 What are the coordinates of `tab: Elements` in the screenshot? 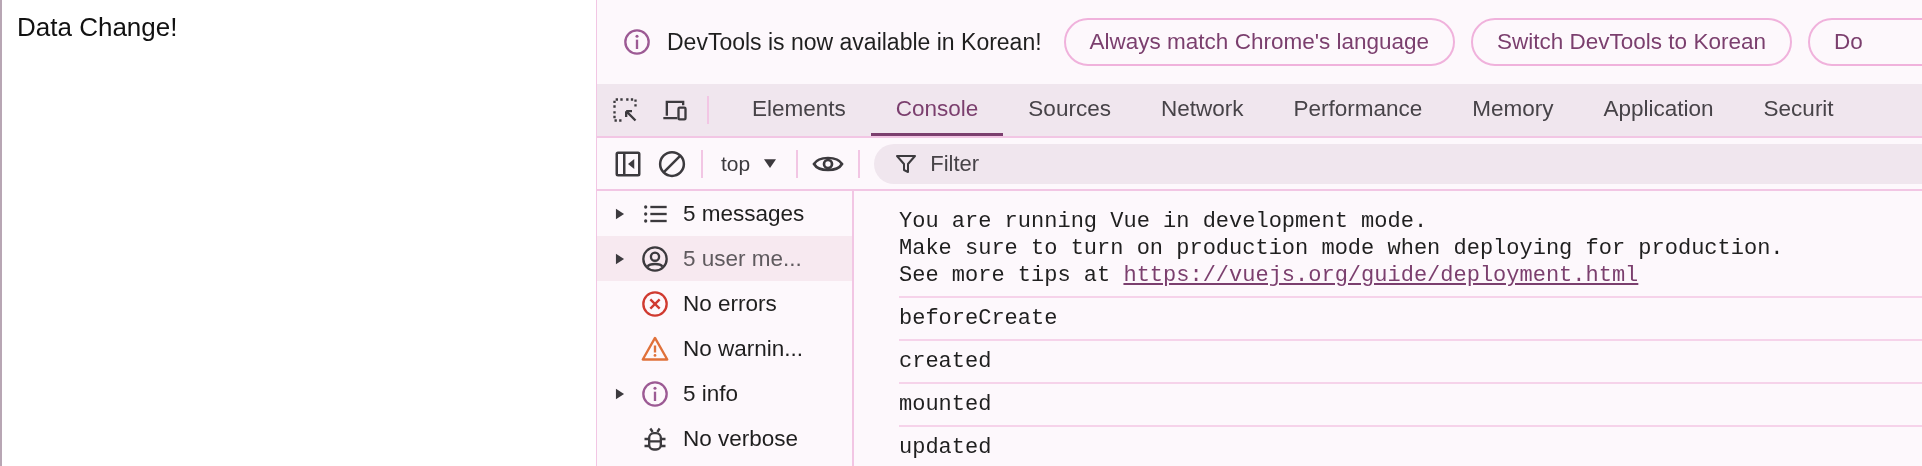 It's located at (799, 110).